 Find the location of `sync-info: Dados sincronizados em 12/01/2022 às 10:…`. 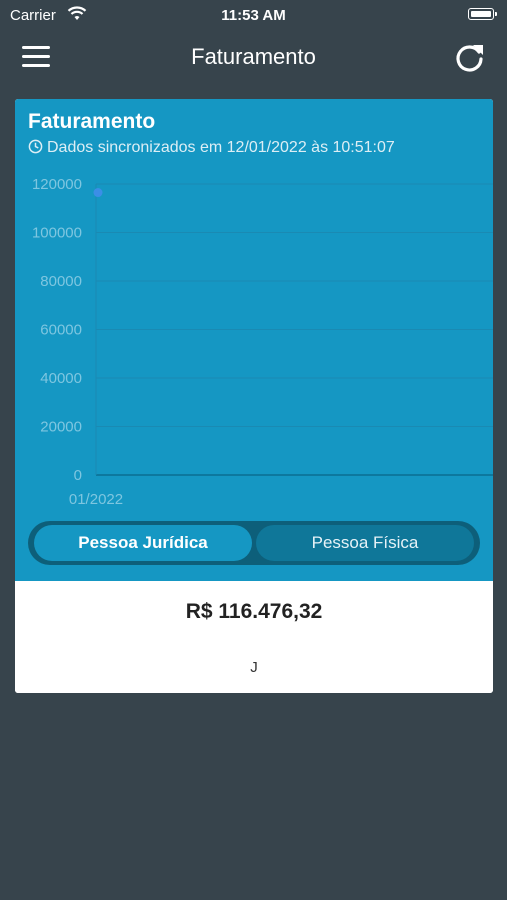

sync-info: Dados sincronizados em 12/01/2022 às 10:… is located at coordinates (211, 148).